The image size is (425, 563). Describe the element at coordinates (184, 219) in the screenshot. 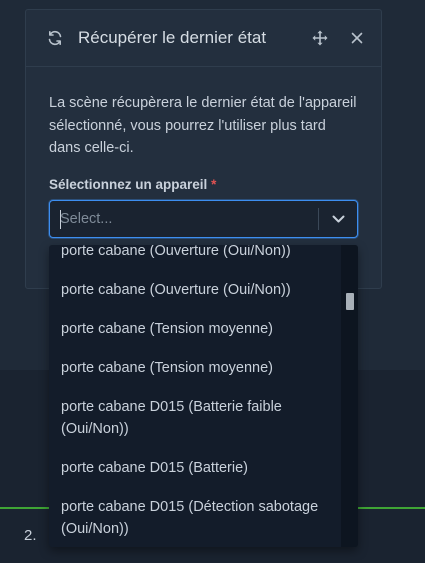

I see `device-select-input` at that location.